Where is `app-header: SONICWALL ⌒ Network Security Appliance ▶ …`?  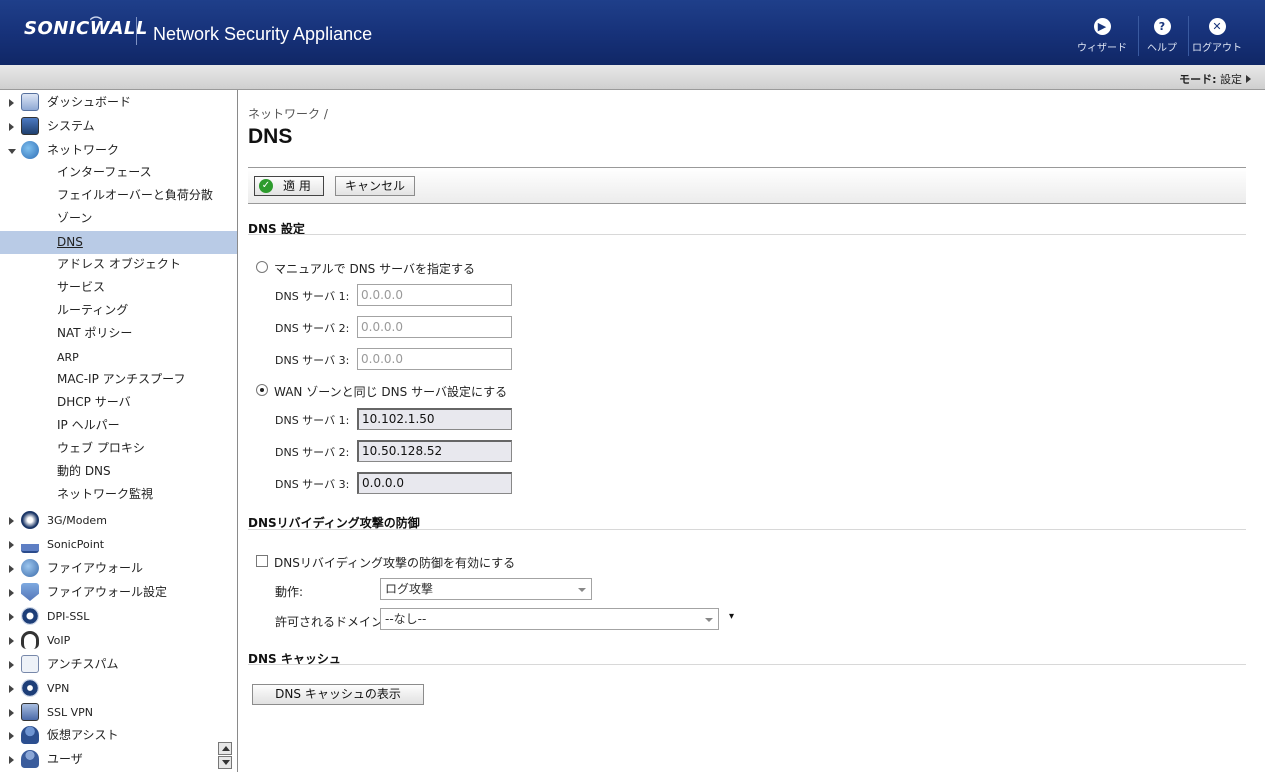
app-header: SONICWALL ⌒ Network Security Appliance ▶ … is located at coordinates (632, 32).